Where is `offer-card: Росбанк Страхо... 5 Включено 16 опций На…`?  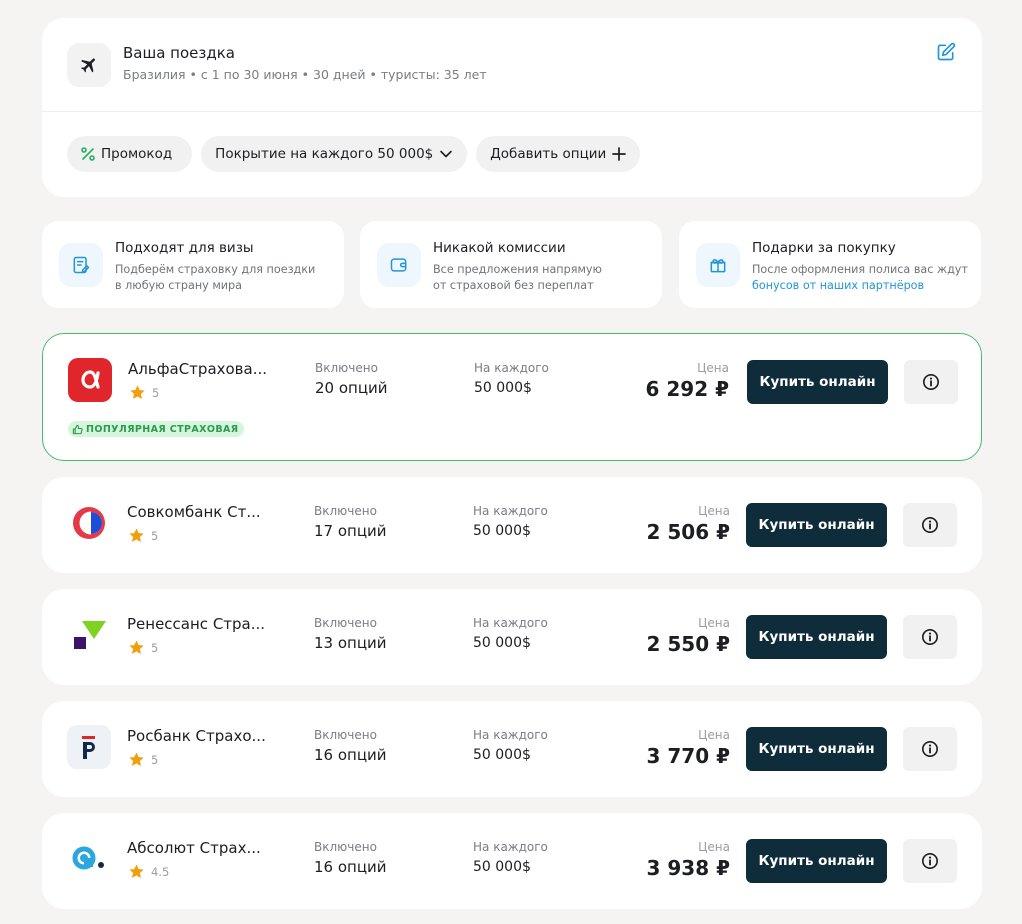
offer-card: Росбанк Страхо... 5 Включено 16 опций На… is located at coordinates (512, 749).